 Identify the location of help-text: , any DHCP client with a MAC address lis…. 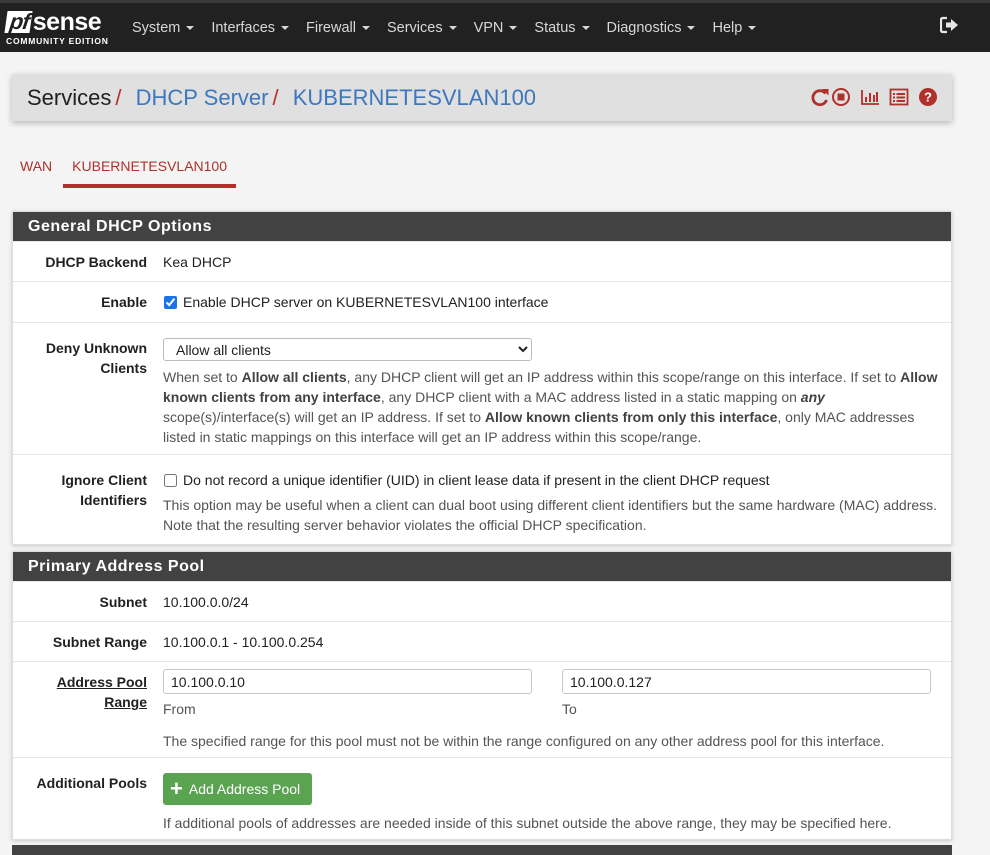
(590, 397).